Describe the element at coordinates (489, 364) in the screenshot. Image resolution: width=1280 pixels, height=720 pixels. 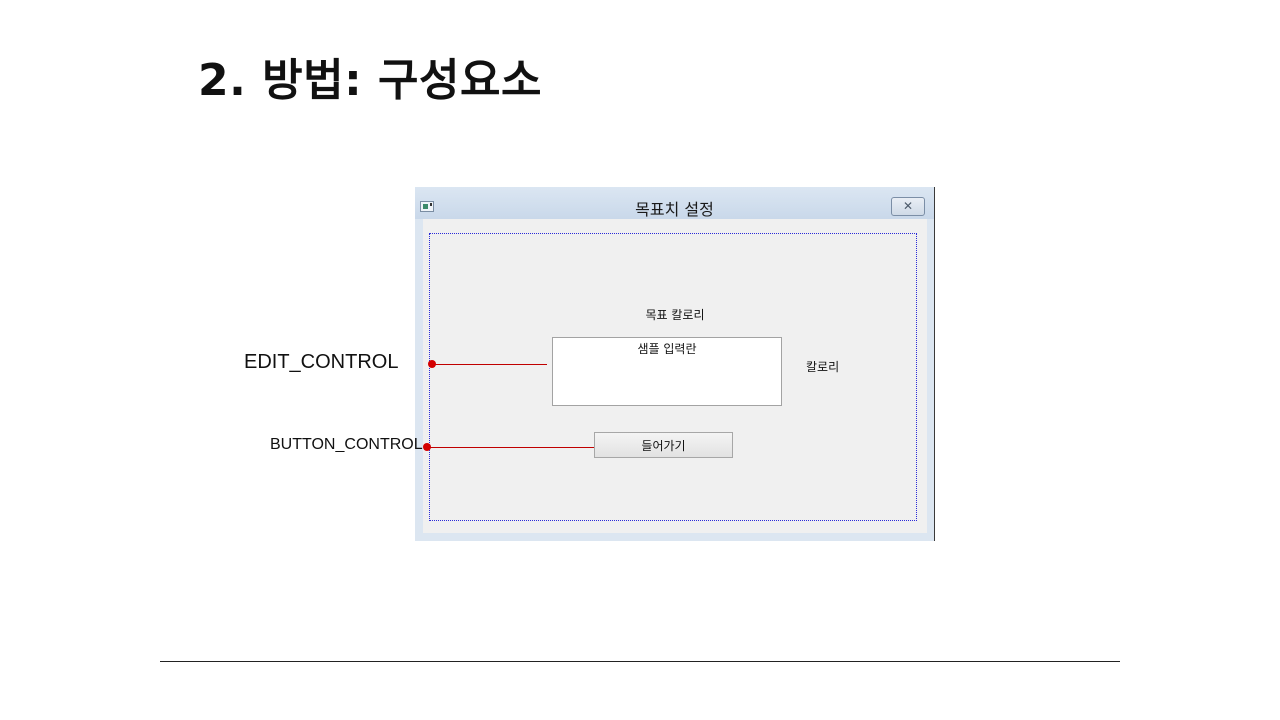
I see `edit-connector-line` at that location.